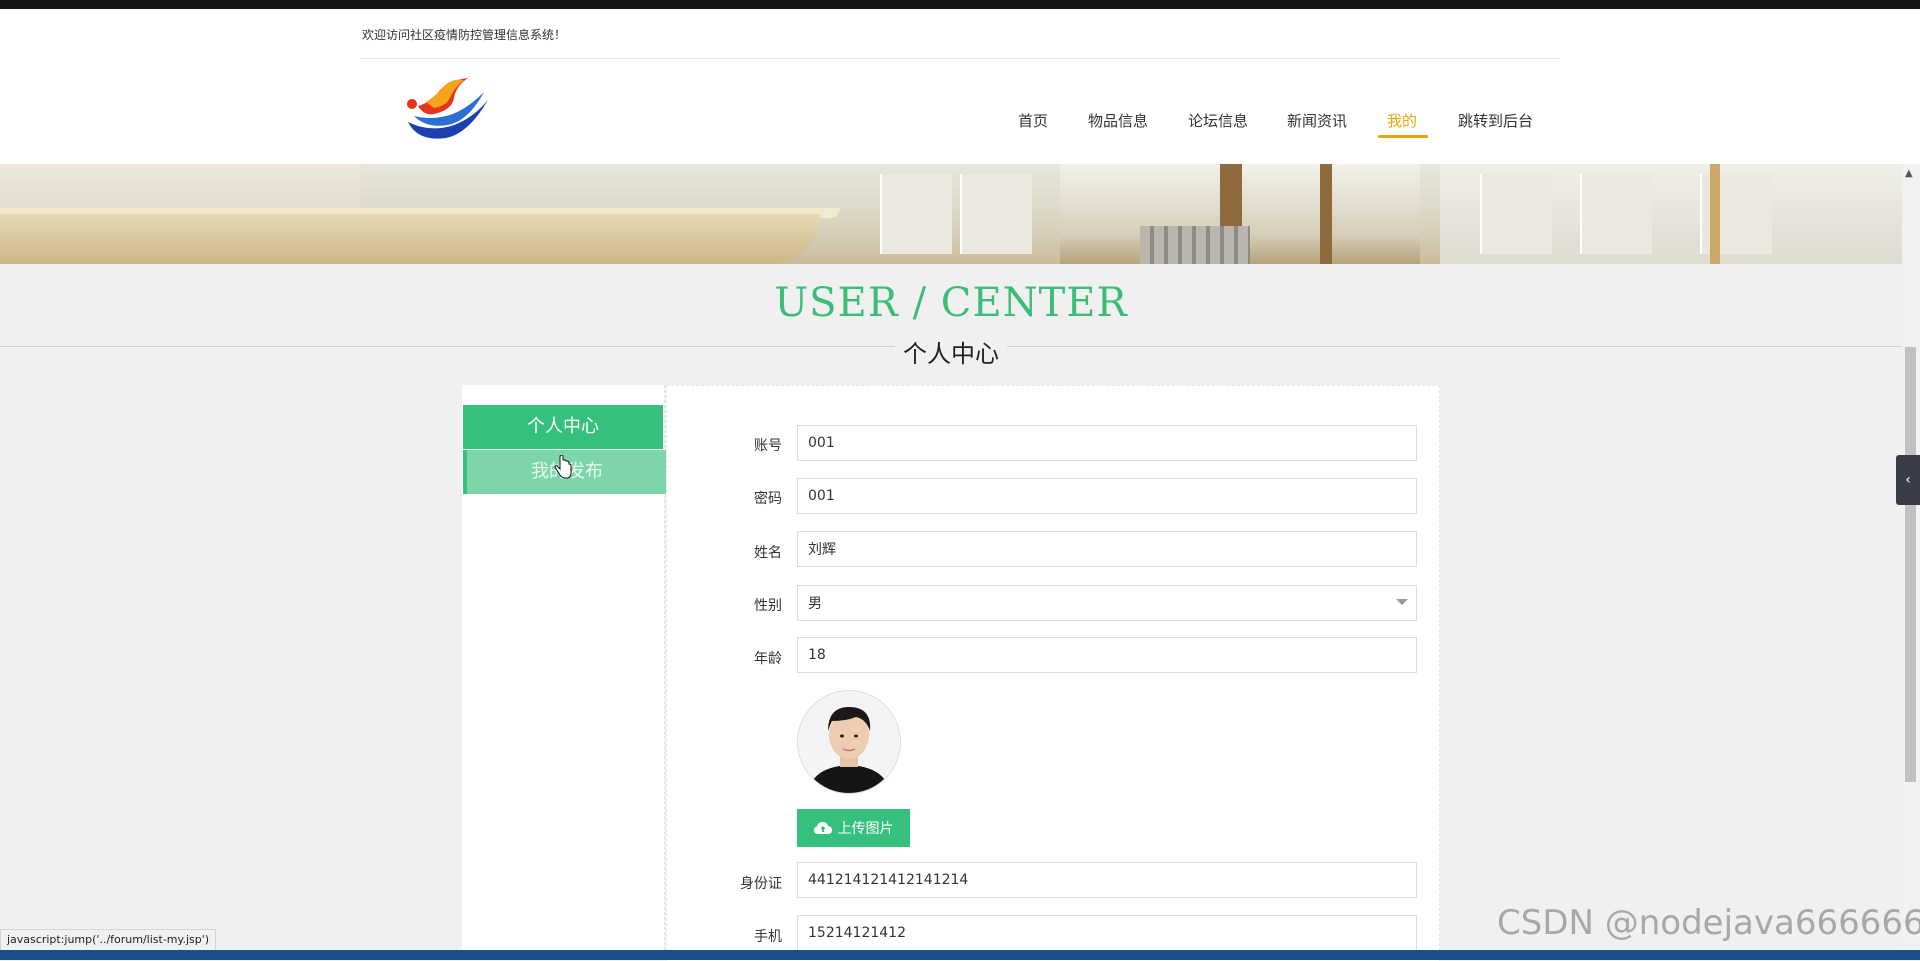 The width and height of the screenshot is (1920, 961). What do you see at coordinates (1107, 443) in the screenshot?
I see `account-field` at bounding box center [1107, 443].